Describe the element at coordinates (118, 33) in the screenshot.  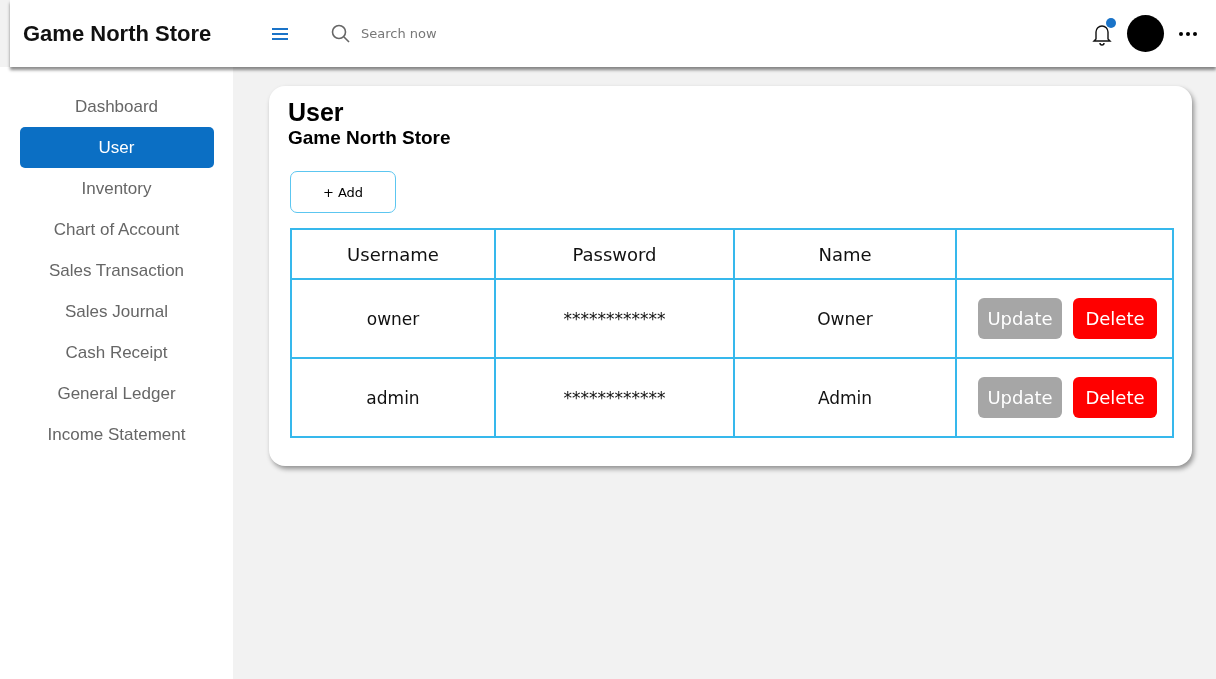
I see `brand-title: Game North Store` at that location.